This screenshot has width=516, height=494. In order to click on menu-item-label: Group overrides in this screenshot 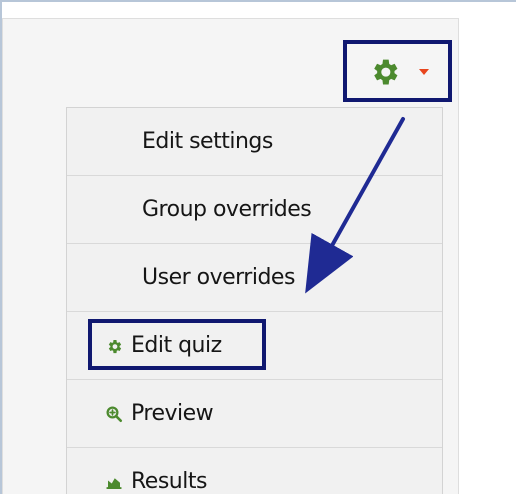, I will do `click(227, 209)`.